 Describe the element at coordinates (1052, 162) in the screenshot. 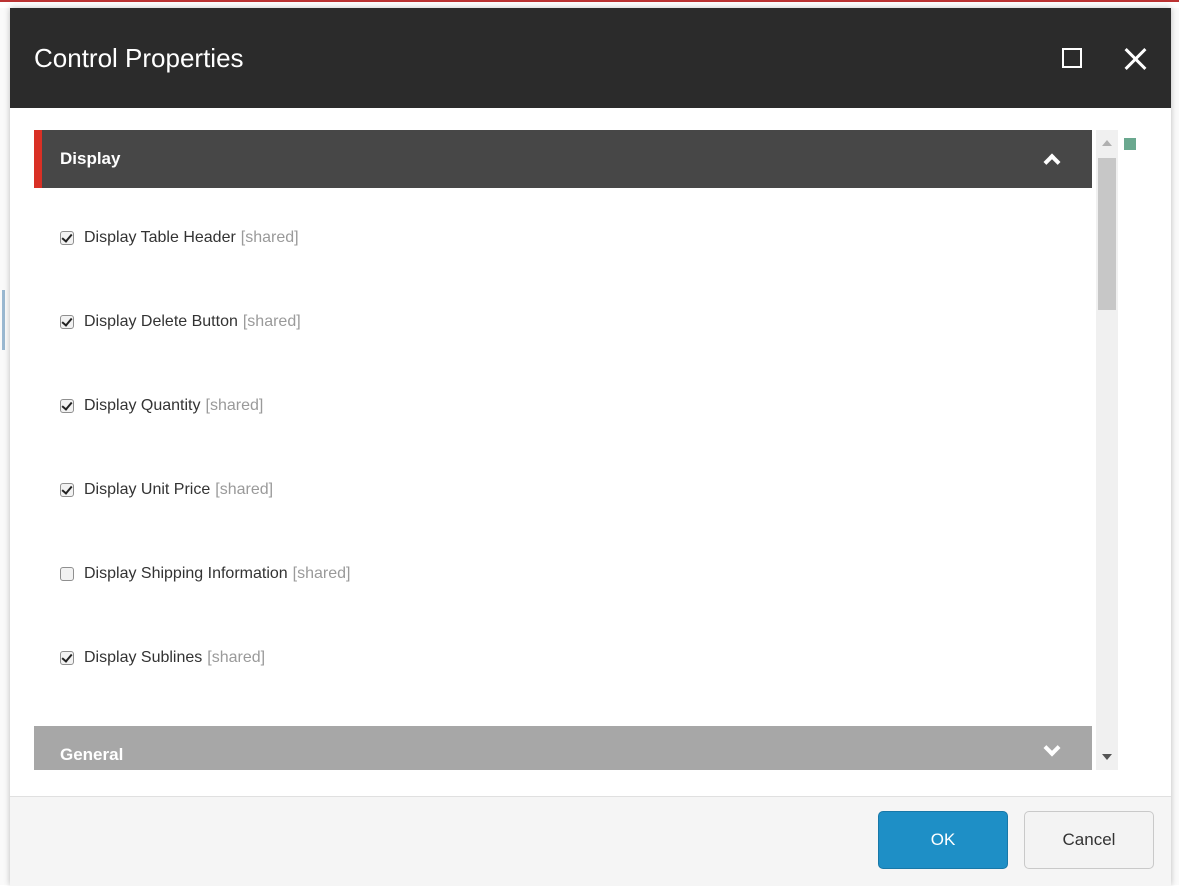

I see `chevron-up-icon` at that location.